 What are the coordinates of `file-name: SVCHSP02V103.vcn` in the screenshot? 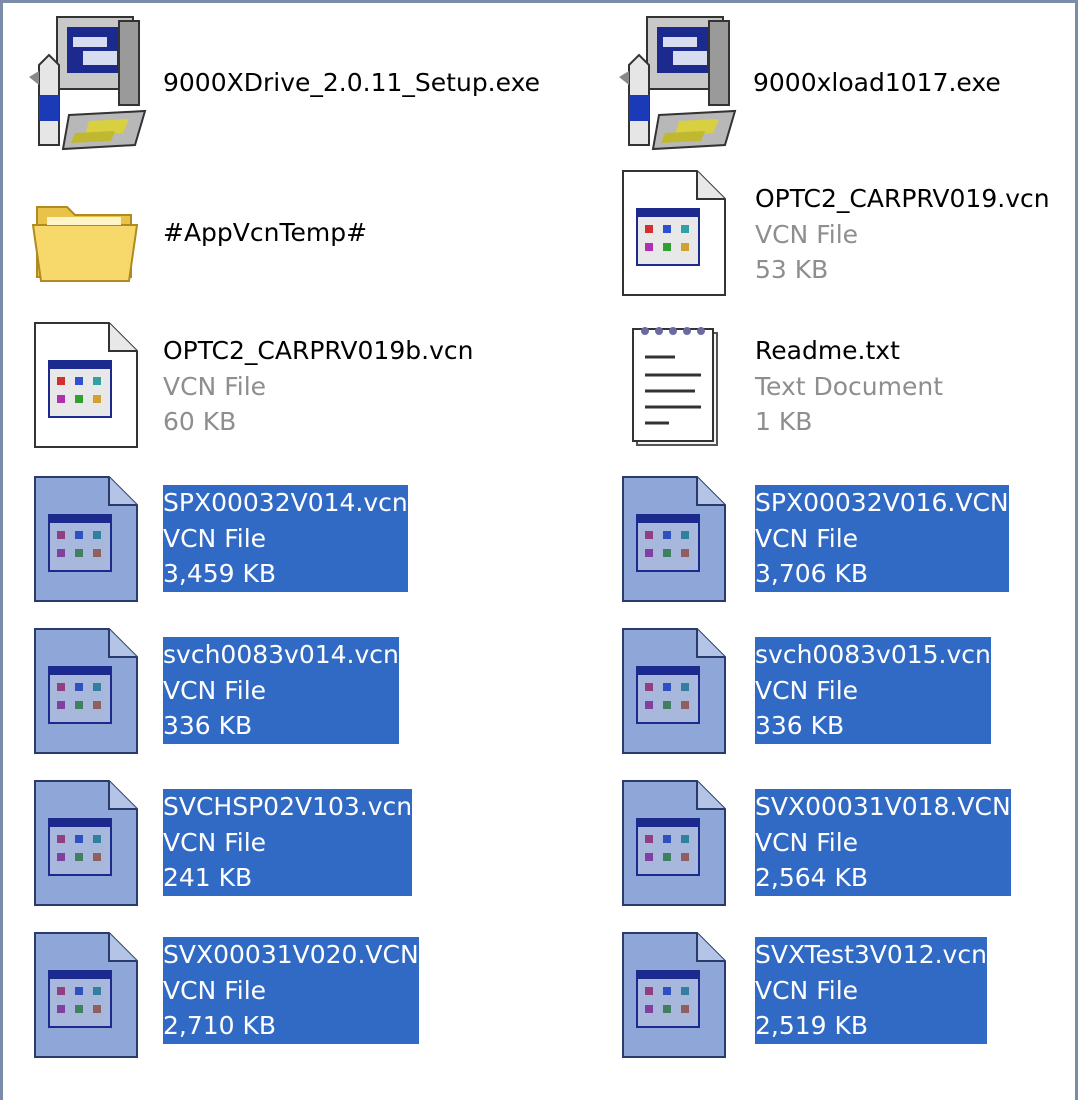 It's located at (288, 806).